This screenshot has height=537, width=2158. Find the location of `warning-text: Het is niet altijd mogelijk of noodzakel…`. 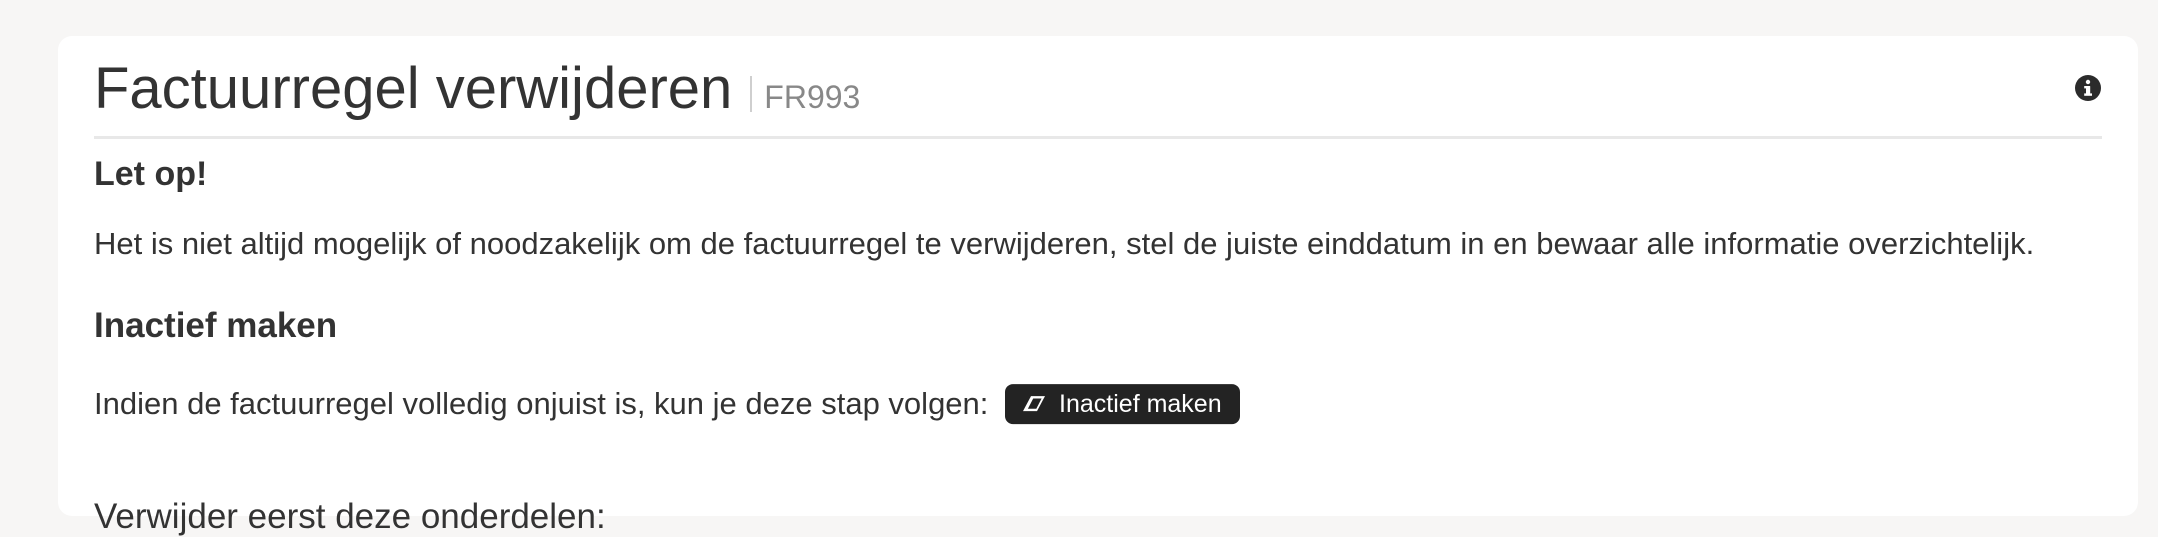

warning-text: Het is niet altijd mogelijk of noodzakel… is located at coordinates (1064, 243).